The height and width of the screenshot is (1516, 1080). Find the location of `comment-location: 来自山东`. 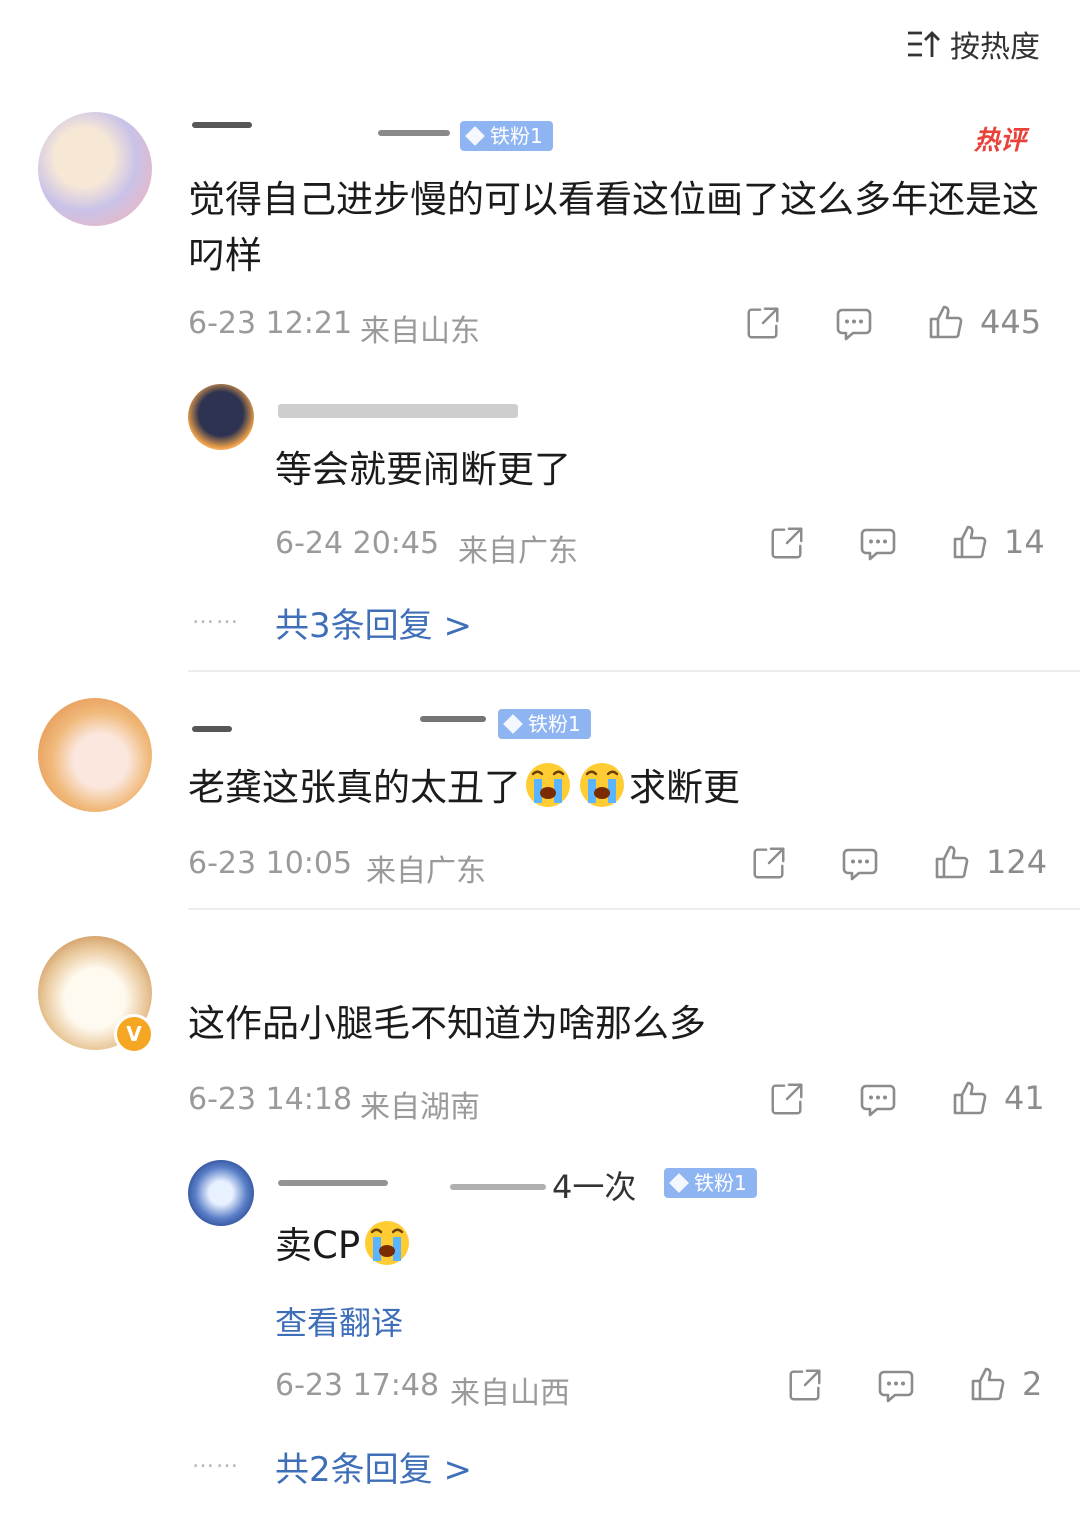

comment-location: 来自山东 is located at coordinates (420, 331).